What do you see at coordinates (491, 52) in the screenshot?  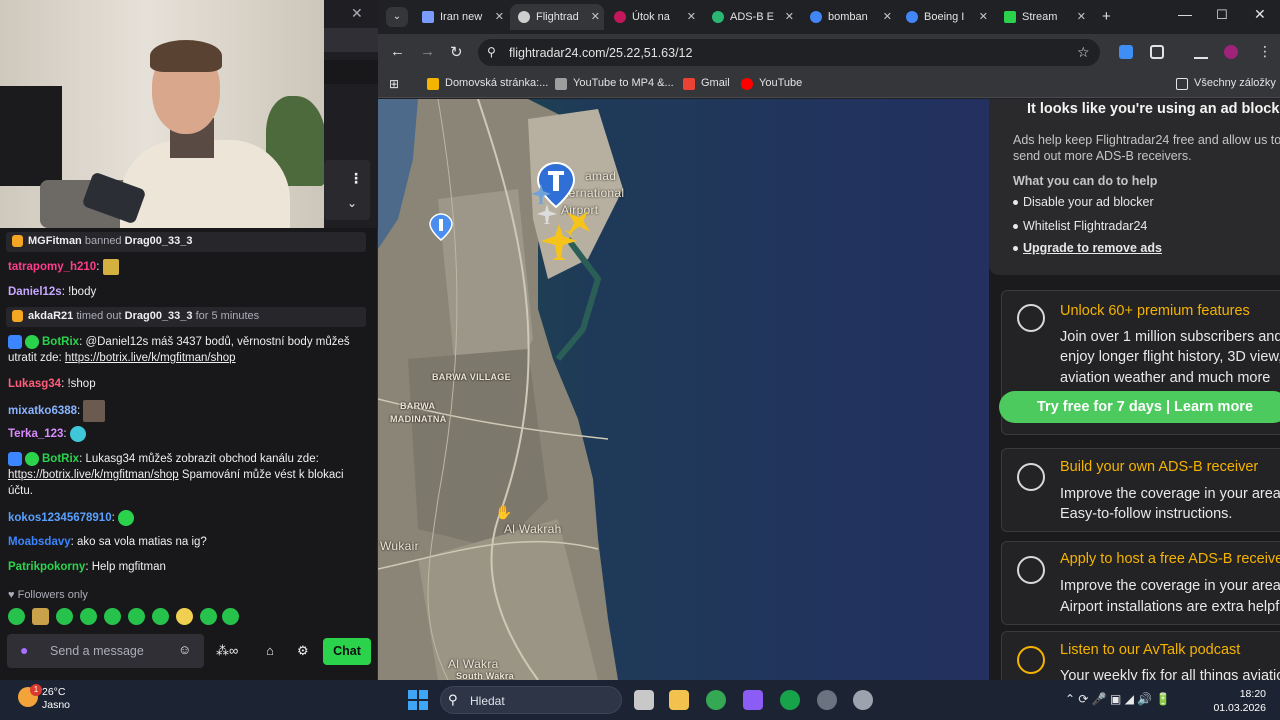 I see `site-info-icon: ⚲` at bounding box center [491, 52].